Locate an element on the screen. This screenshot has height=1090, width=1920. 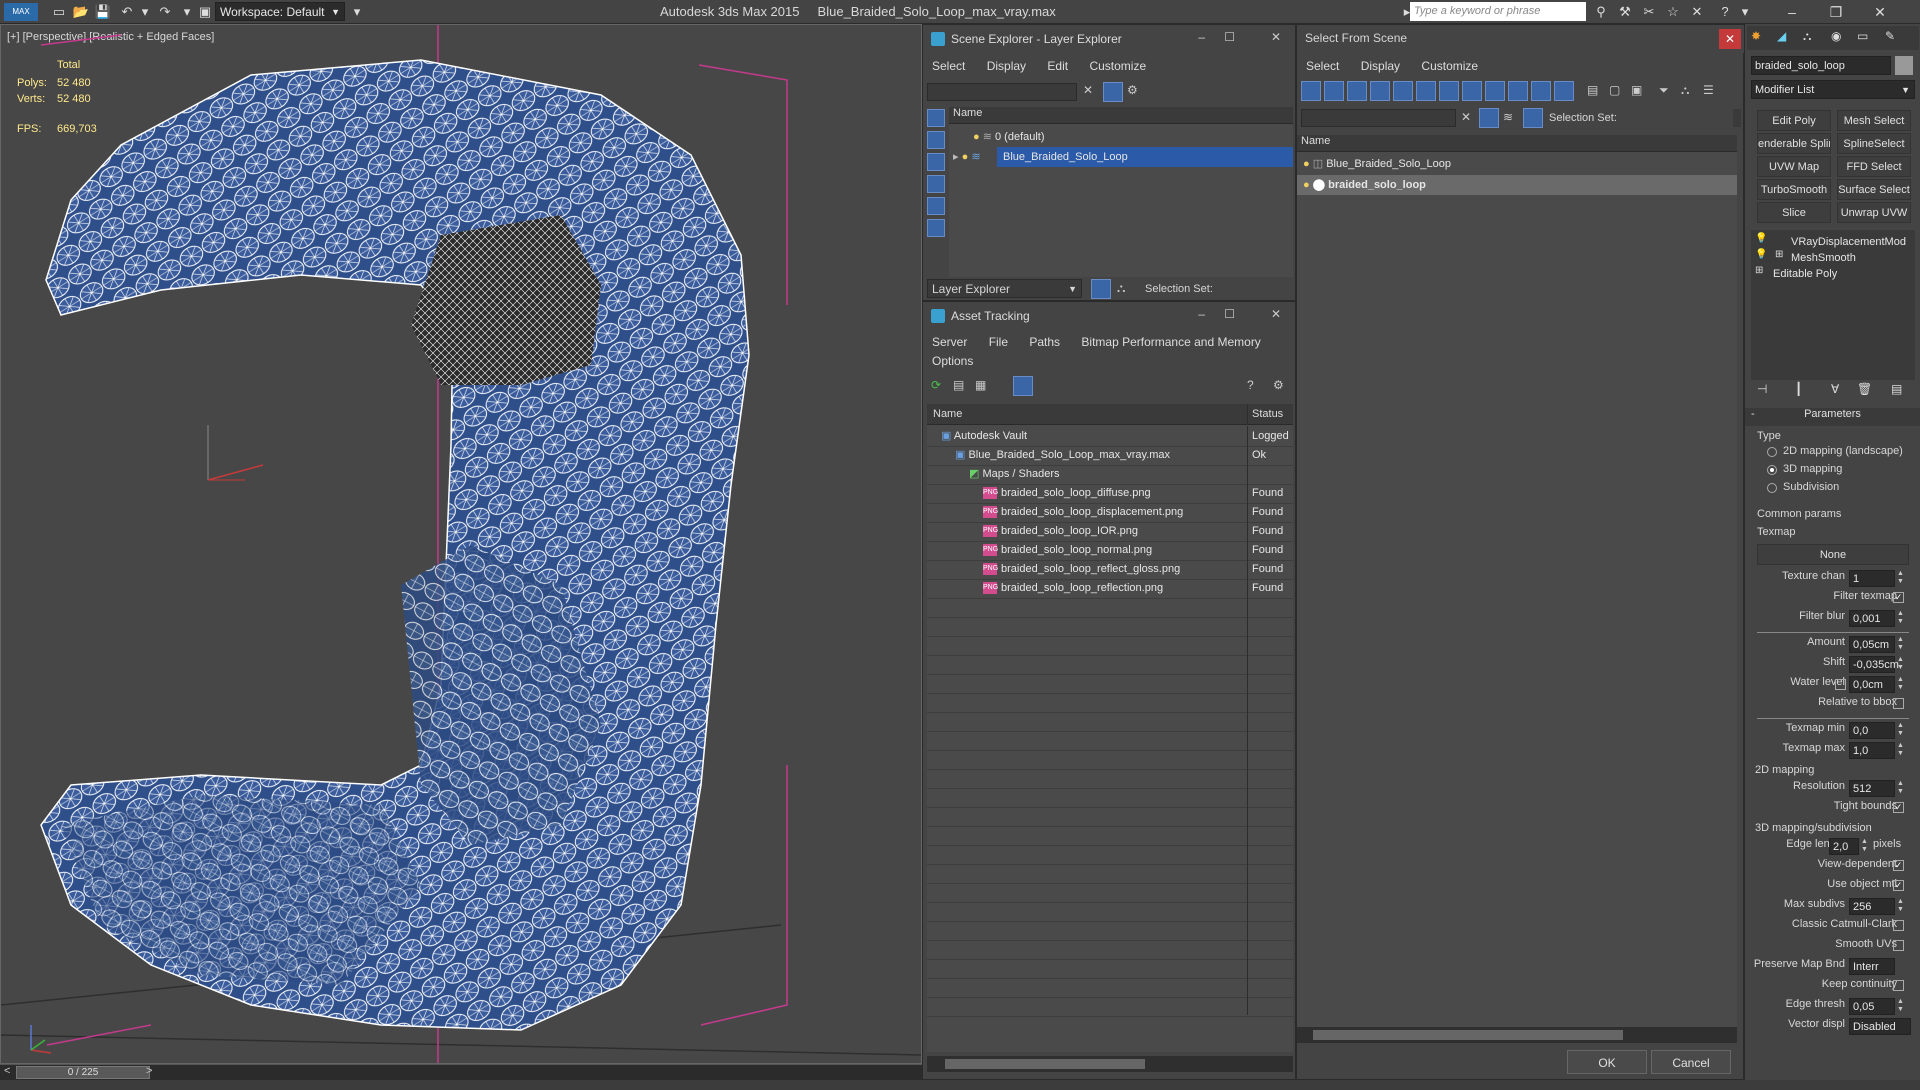
object-row-braided-solo-loop: ● ⬤ braided_solo_loop is located at coordinates (1517, 185).